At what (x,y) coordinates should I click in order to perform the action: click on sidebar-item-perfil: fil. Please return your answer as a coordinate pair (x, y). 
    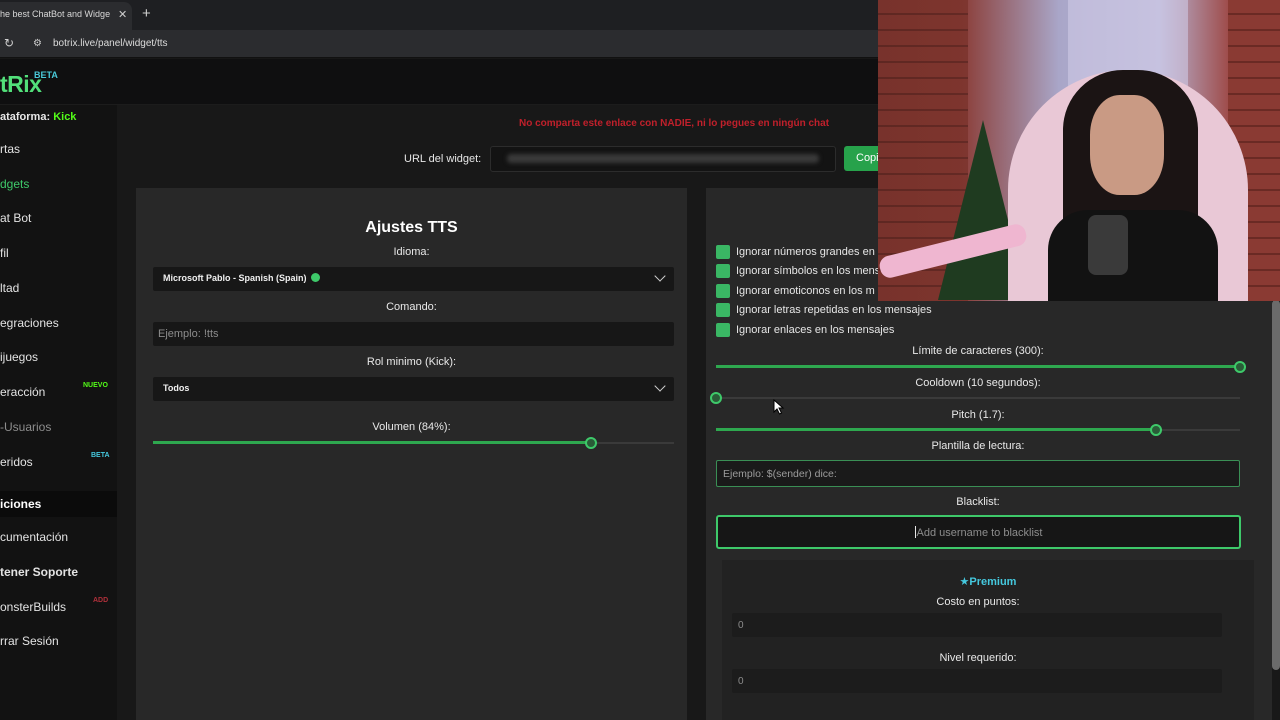
    Looking at the image, I should click on (4, 253).